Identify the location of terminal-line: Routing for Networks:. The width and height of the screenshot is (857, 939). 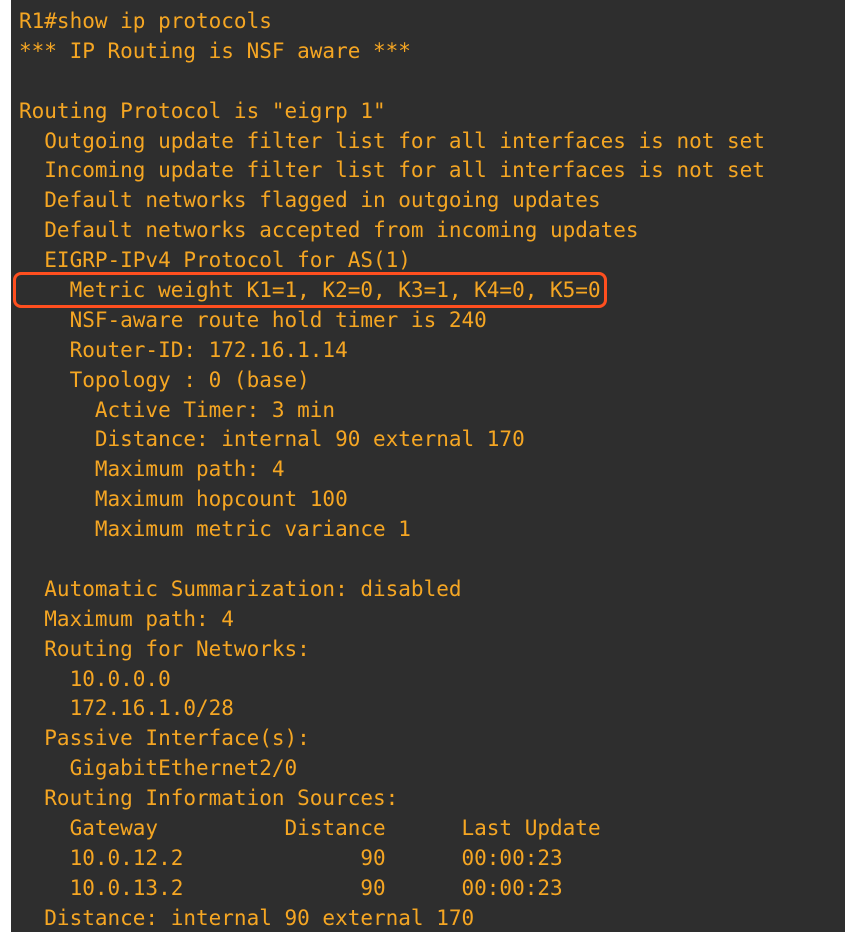
(428, 650).